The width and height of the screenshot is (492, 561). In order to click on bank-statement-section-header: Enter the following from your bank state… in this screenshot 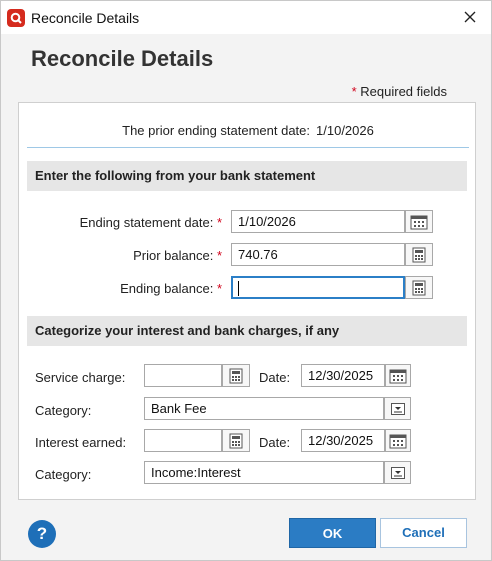, I will do `click(247, 176)`.